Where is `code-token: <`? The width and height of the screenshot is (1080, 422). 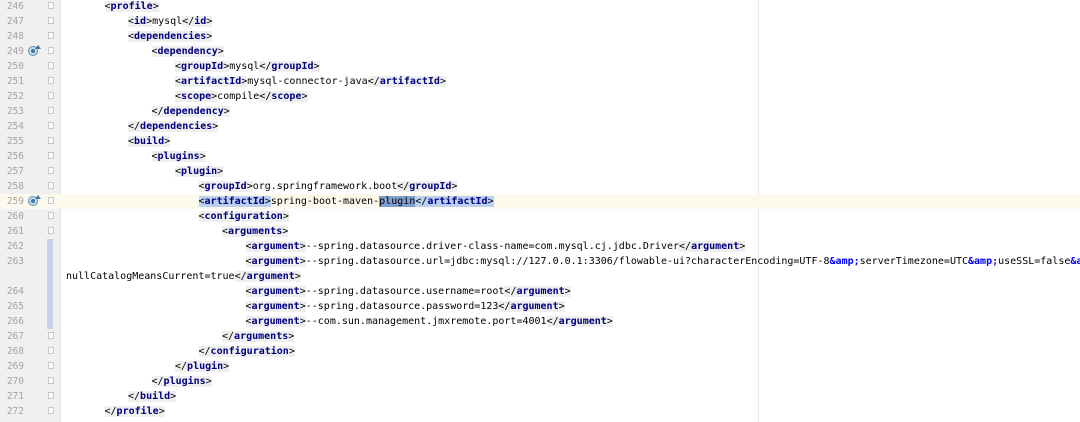 code-token: < is located at coordinates (154, 156).